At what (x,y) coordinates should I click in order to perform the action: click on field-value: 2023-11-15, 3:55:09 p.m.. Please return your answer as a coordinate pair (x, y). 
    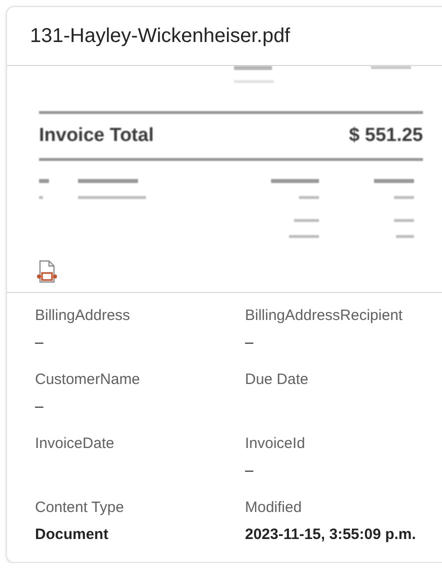
    Looking at the image, I should click on (331, 535).